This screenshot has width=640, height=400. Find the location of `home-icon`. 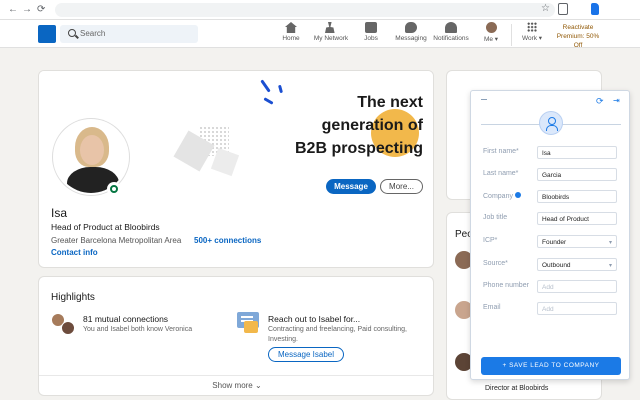

home-icon is located at coordinates (291, 27).